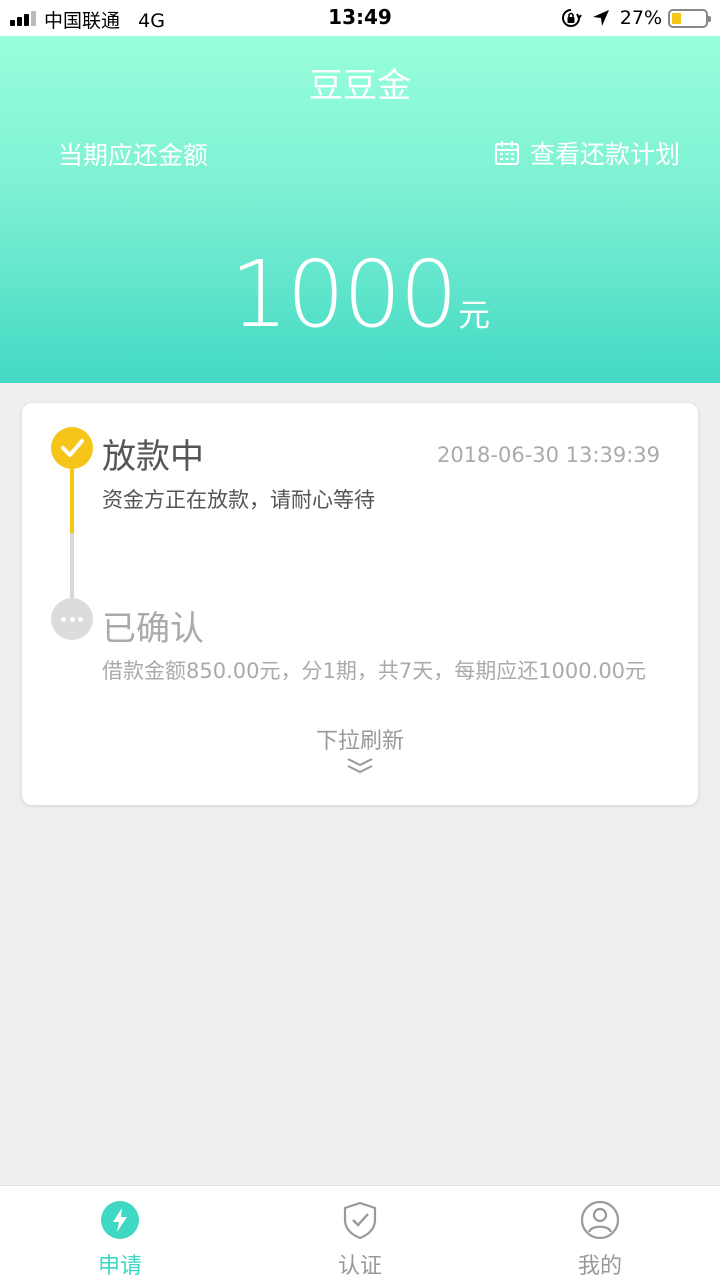 The width and height of the screenshot is (720, 1280). Describe the element at coordinates (571, 18) in the screenshot. I see `orientation-lock-icon` at that location.